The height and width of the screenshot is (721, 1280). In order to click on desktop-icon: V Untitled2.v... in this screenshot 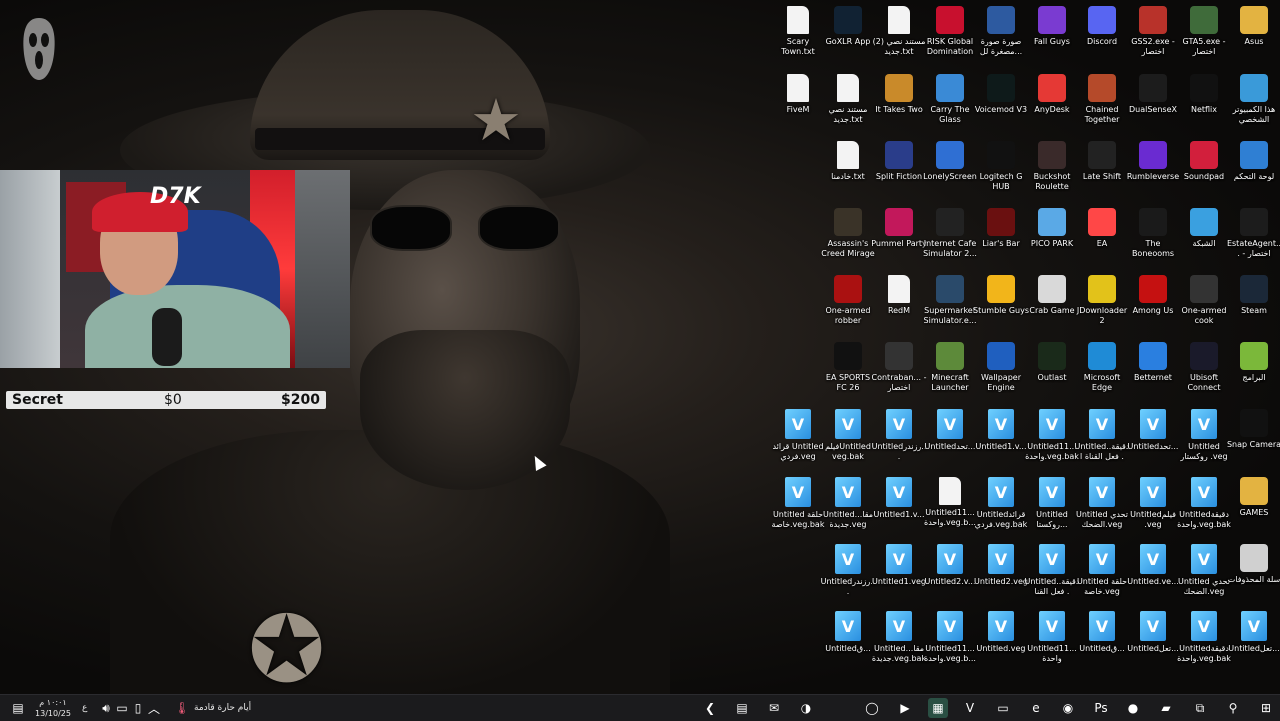, I will do `click(950, 576)`.